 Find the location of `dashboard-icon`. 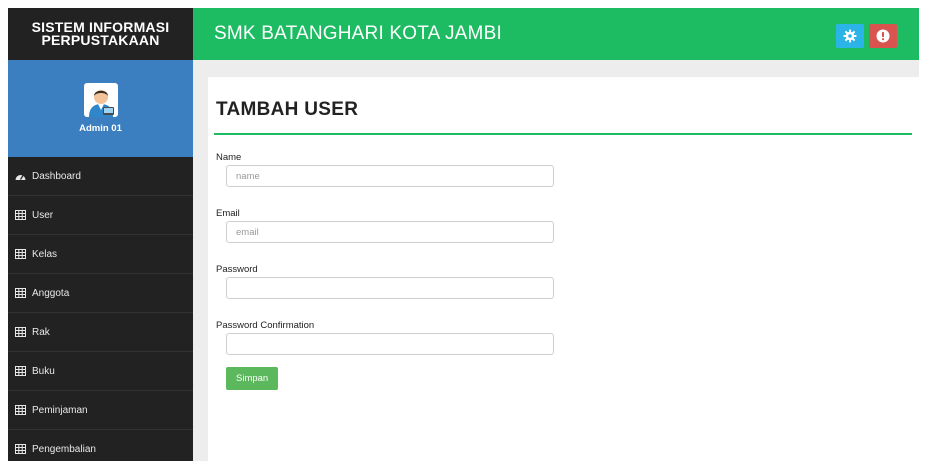

dashboard-icon is located at coordinates (20, 176).